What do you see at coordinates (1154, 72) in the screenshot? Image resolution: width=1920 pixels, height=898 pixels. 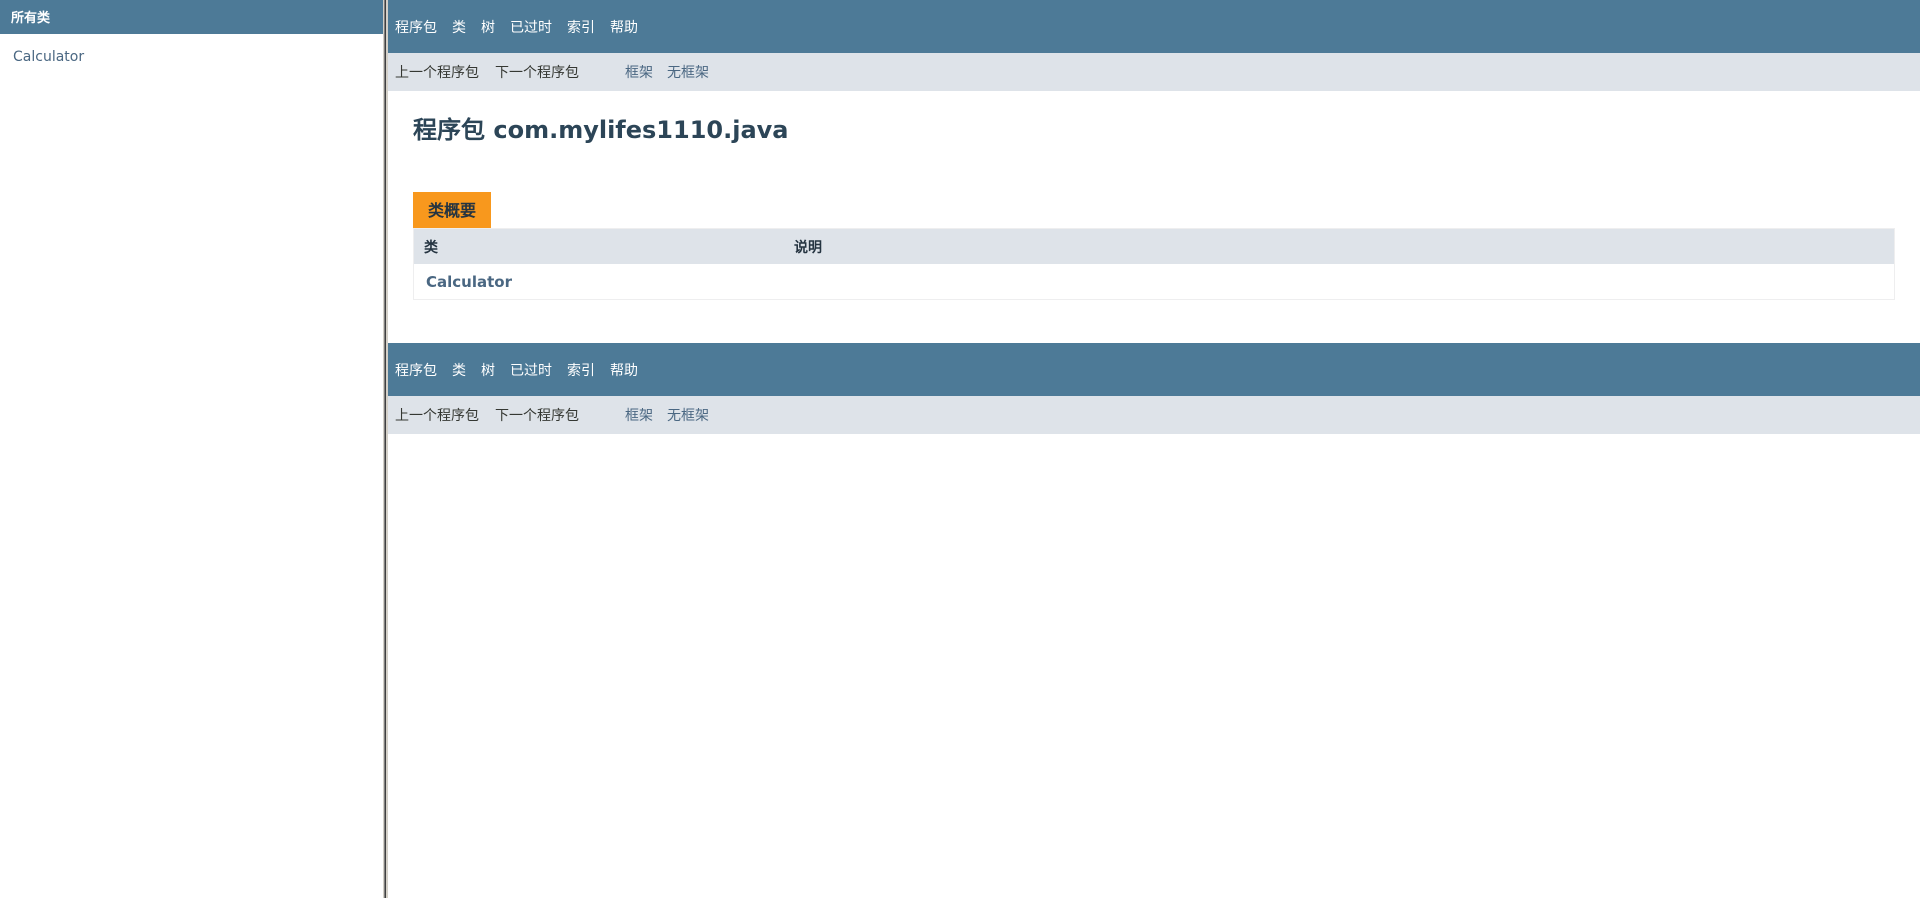 I see `top-navbar-secondary: 上一个程序包 下一个程序包 框架 无框架` at bounding box center [1154, 72].